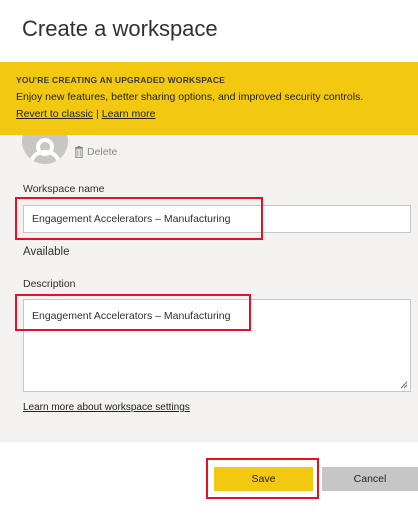 The image size is (418, 515). What do you see at coordinates (106, 407) in the screenshot?
I see `workspace-settings-link: Learn more about workspace settings` at bounding box center [106, 407].